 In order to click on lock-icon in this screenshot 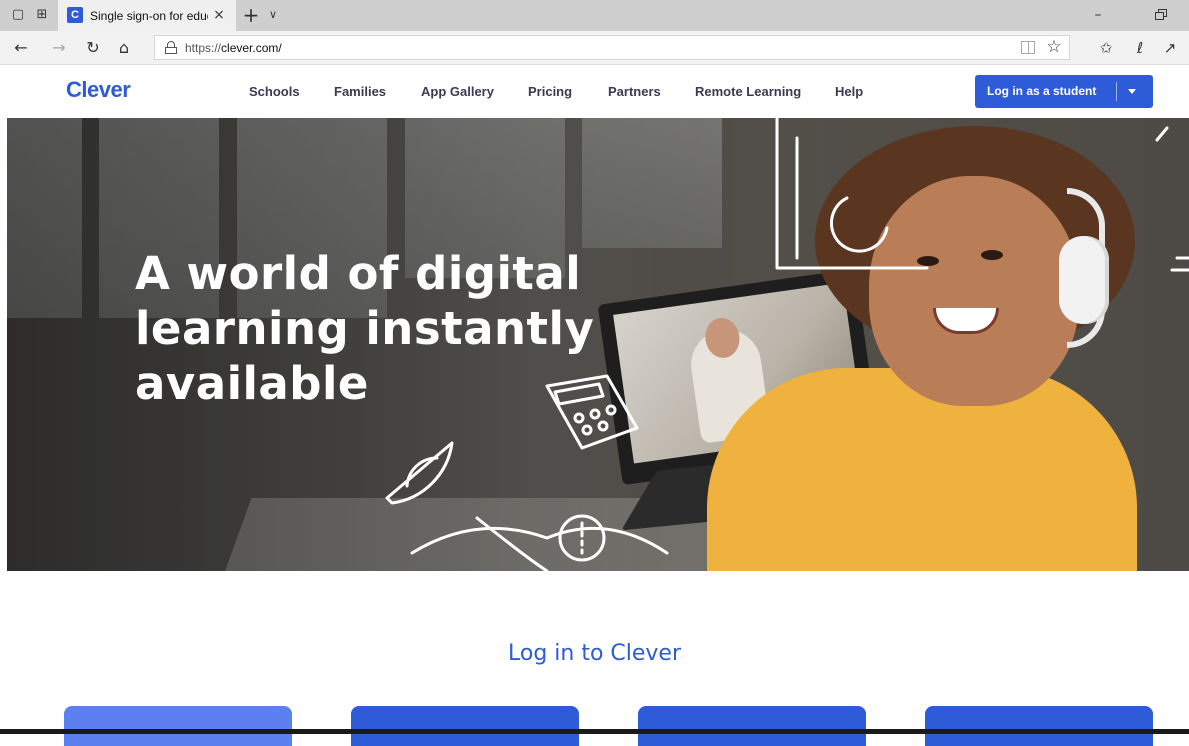, I will do `click(171, 47)`.